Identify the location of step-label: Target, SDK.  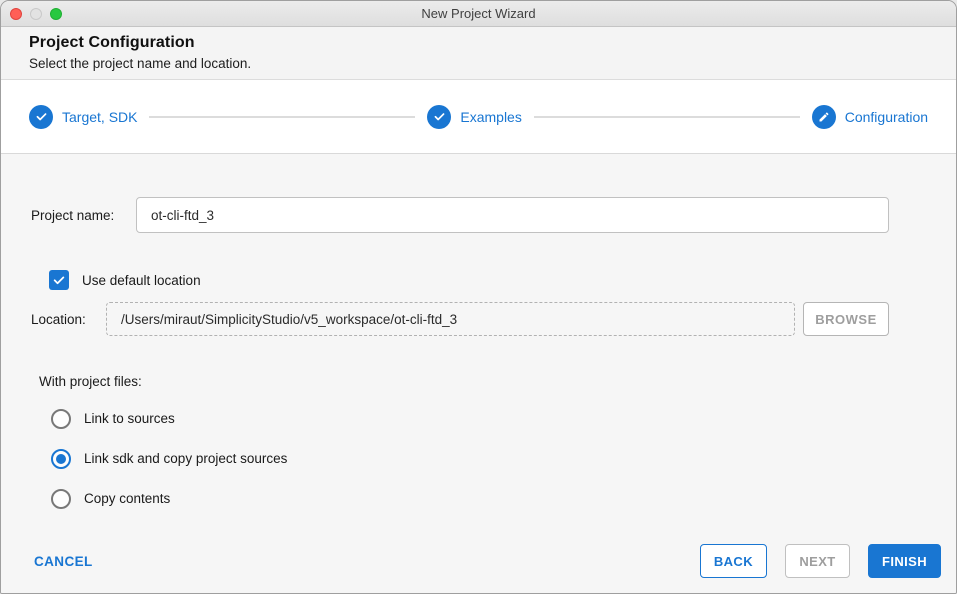
(100, 116).